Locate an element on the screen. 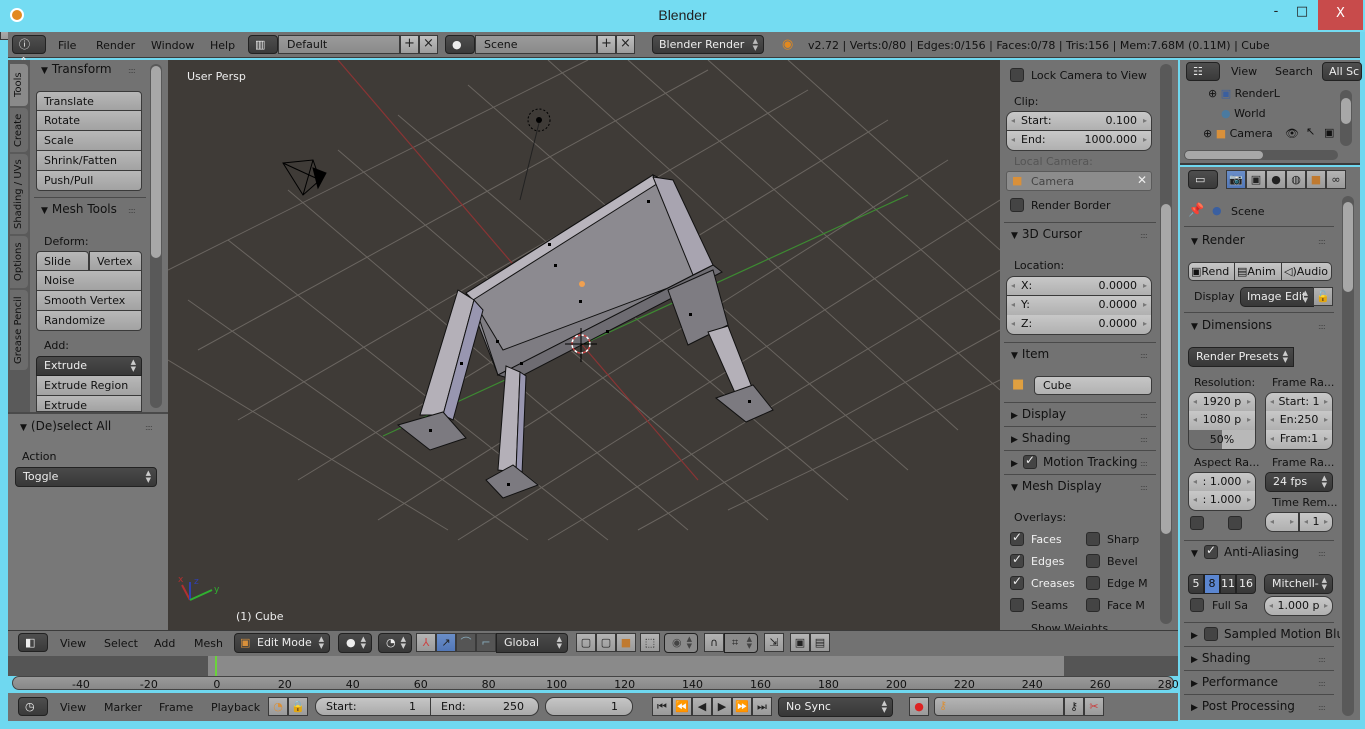  item-panel-header: ▼ Item is located at coordinates (1030, 354).